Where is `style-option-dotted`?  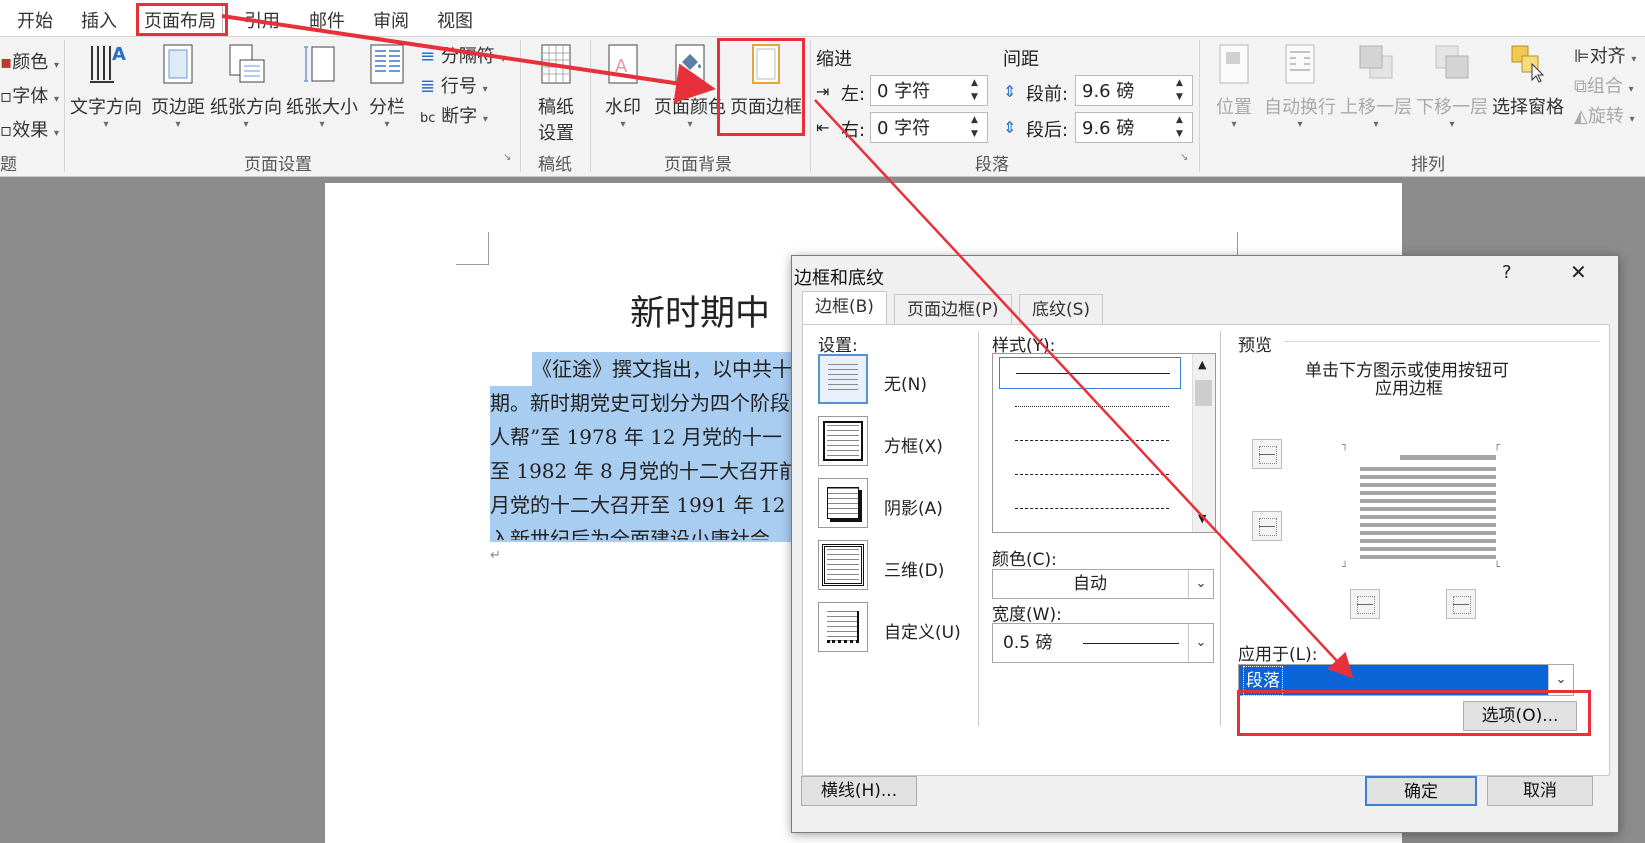 style-option-dotted is located at coordinates (1089, 406).